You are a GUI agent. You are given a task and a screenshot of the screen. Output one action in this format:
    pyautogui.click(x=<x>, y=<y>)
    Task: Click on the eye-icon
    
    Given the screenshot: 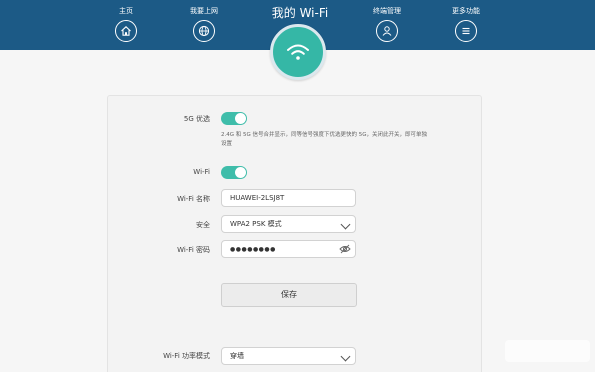 What is the action you would take?
    pyautogui.click(x=345, y=252)
    